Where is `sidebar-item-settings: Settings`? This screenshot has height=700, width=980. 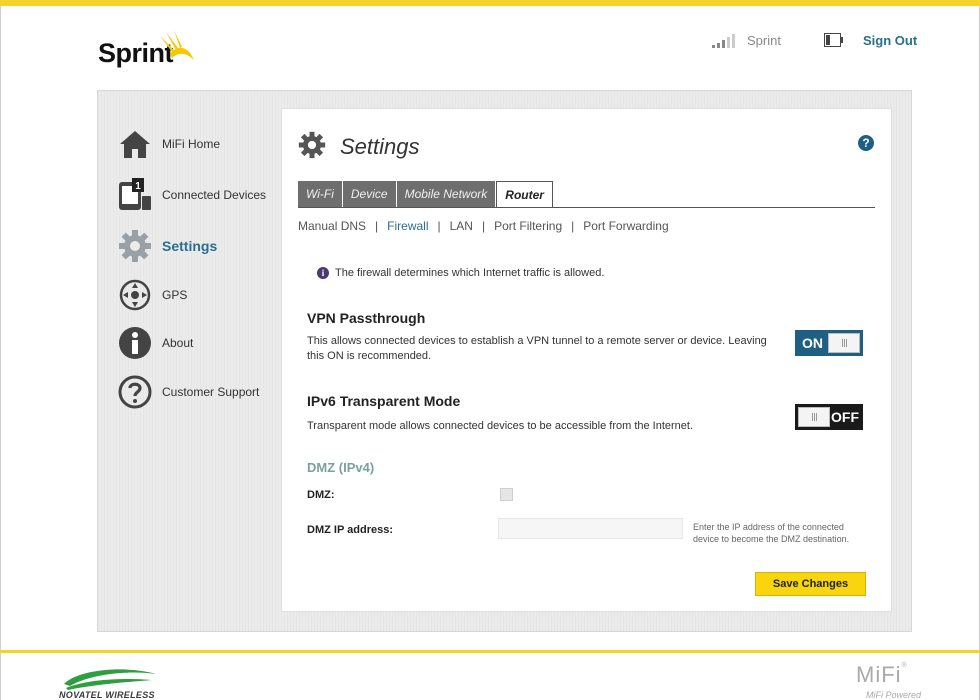
sidebar-item-settings: Settings is located at coordinates (167, 246).